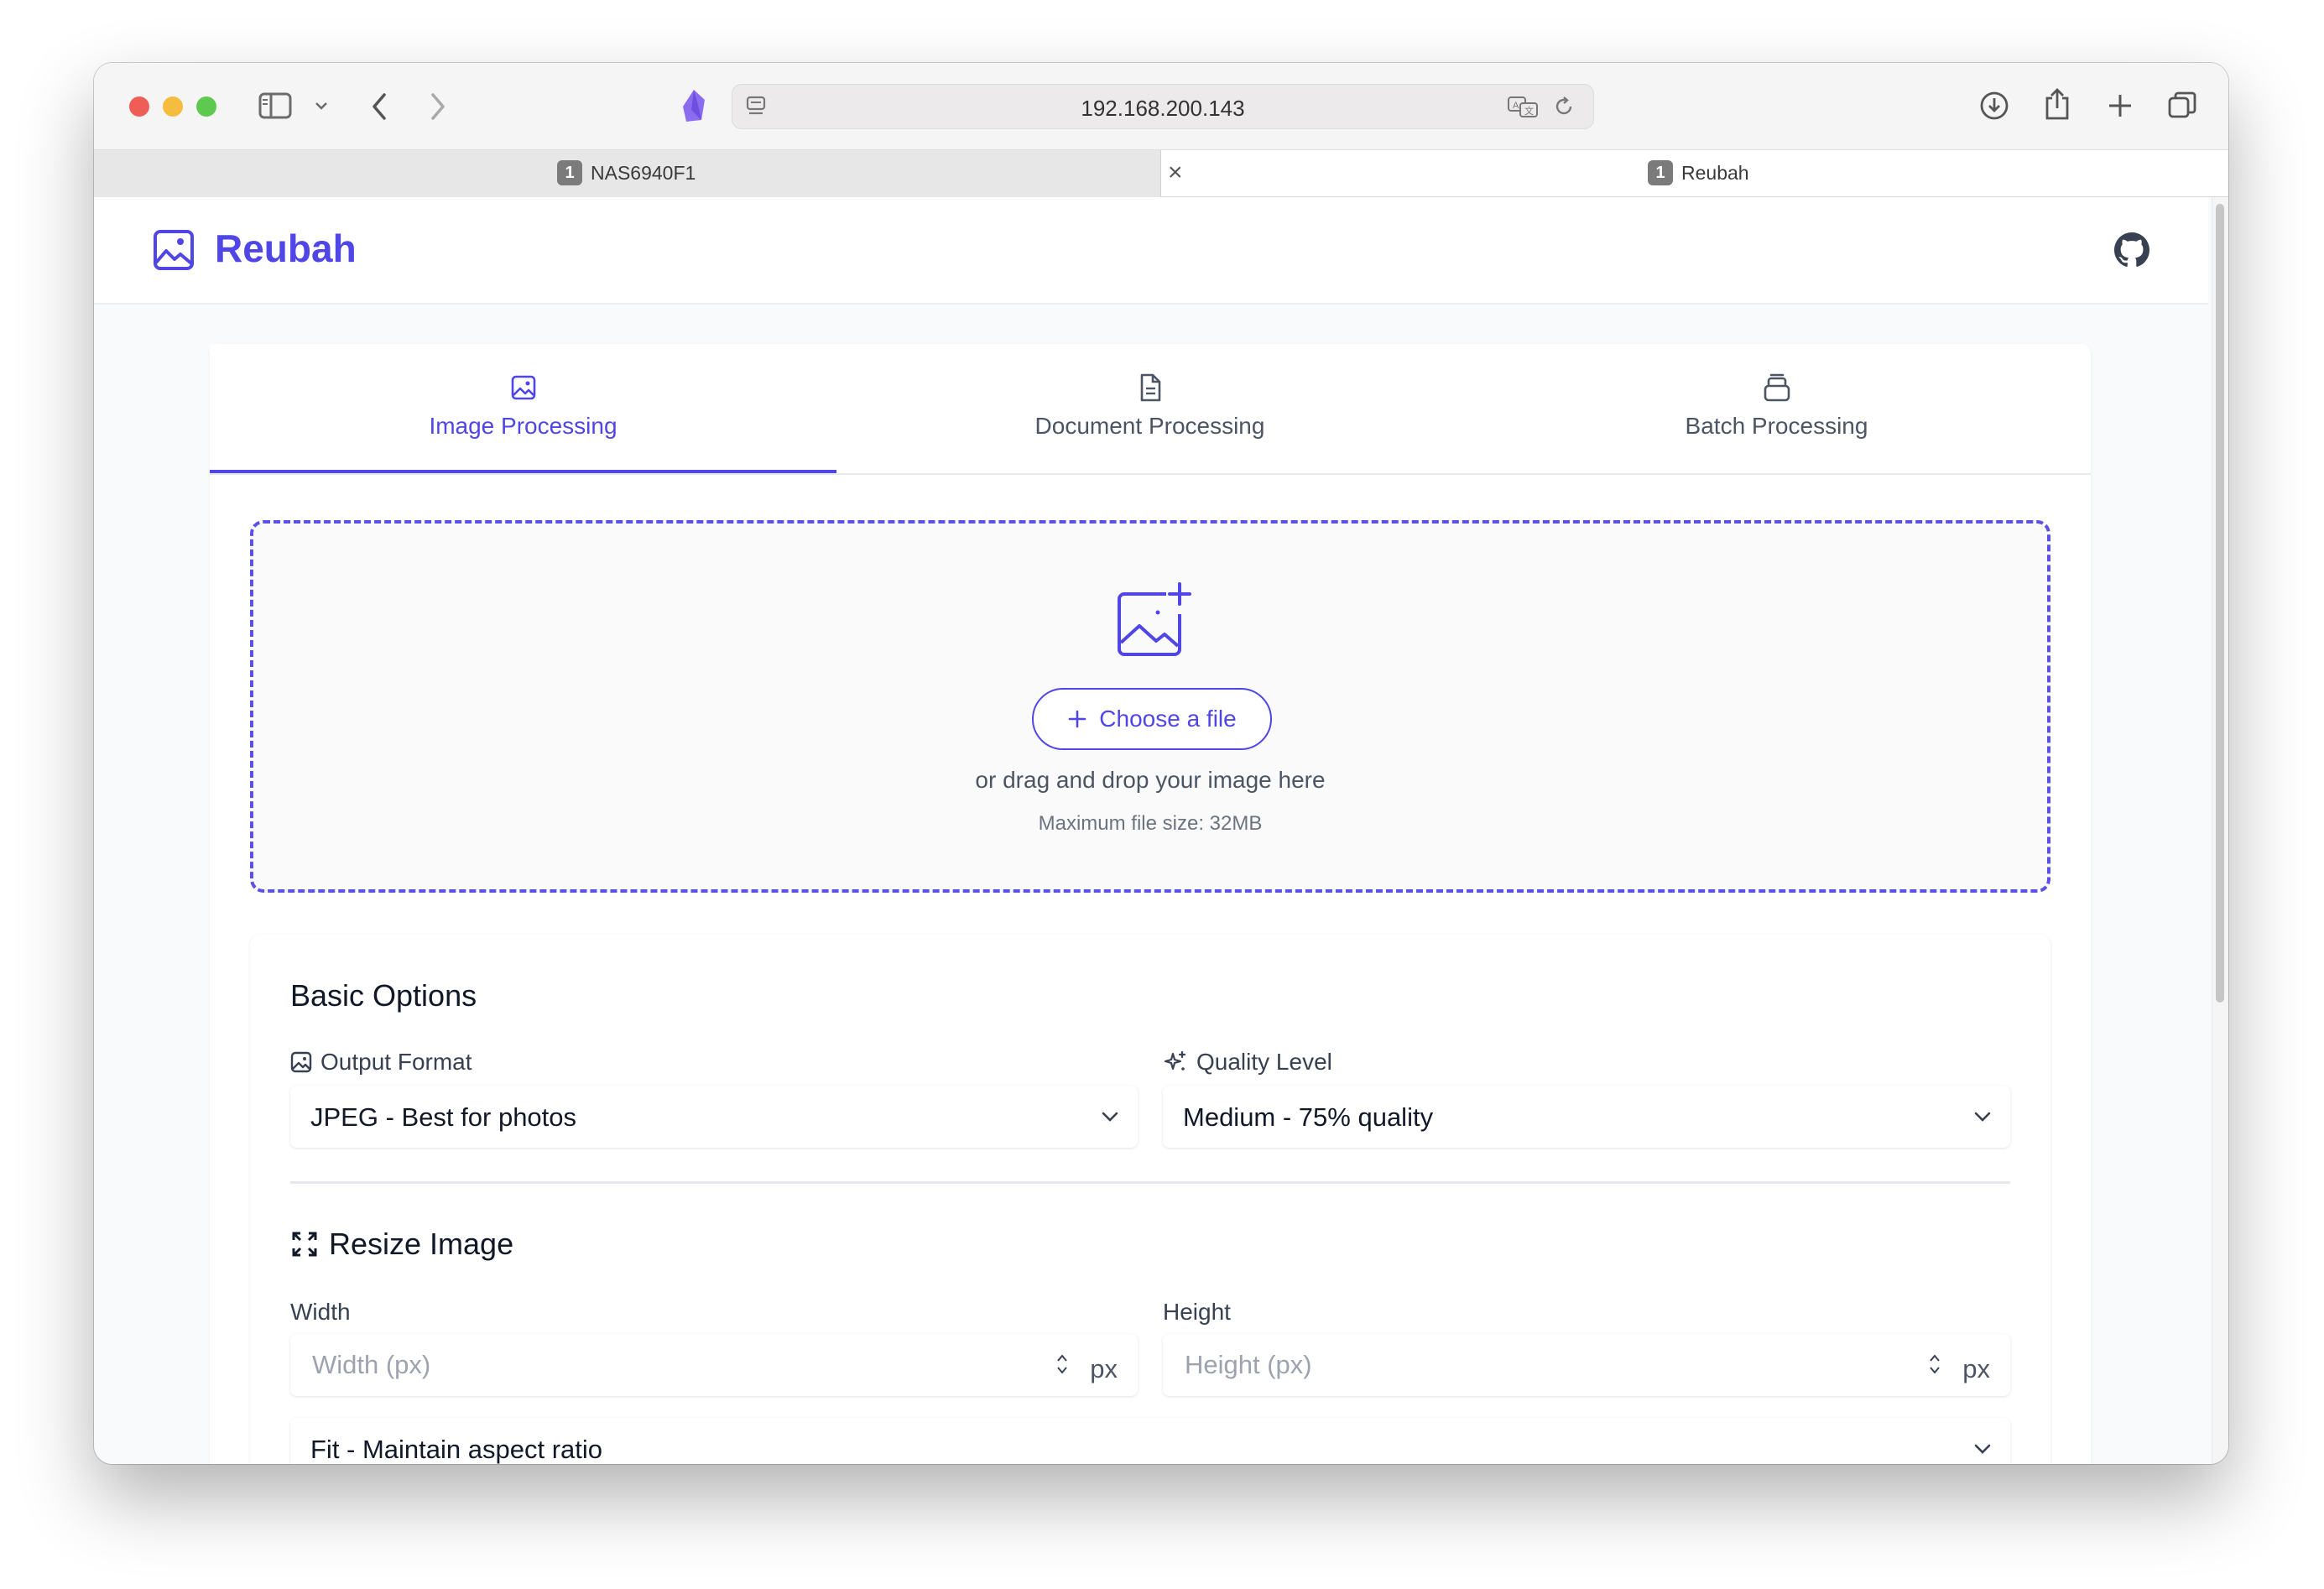  Describe the element at coordinates (286, 248) in the screenshot. I see `app-title: Reubah` at that location.